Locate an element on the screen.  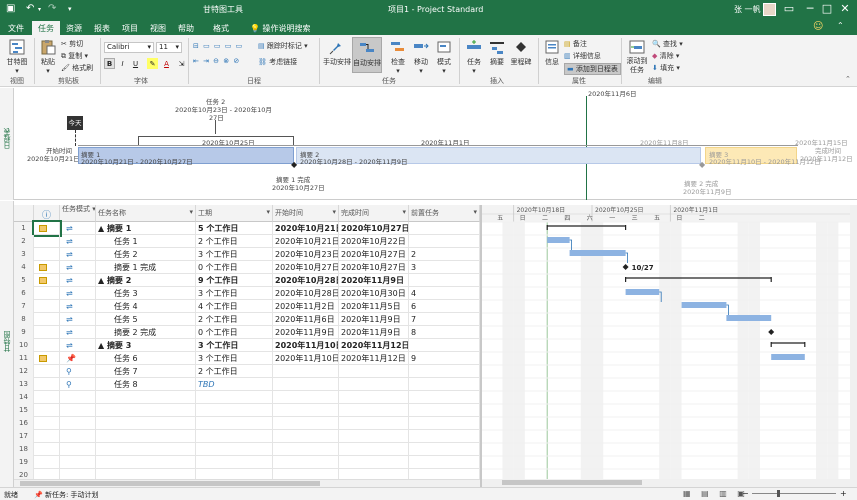
row-number: 17 is located at coordinates (24, 436).